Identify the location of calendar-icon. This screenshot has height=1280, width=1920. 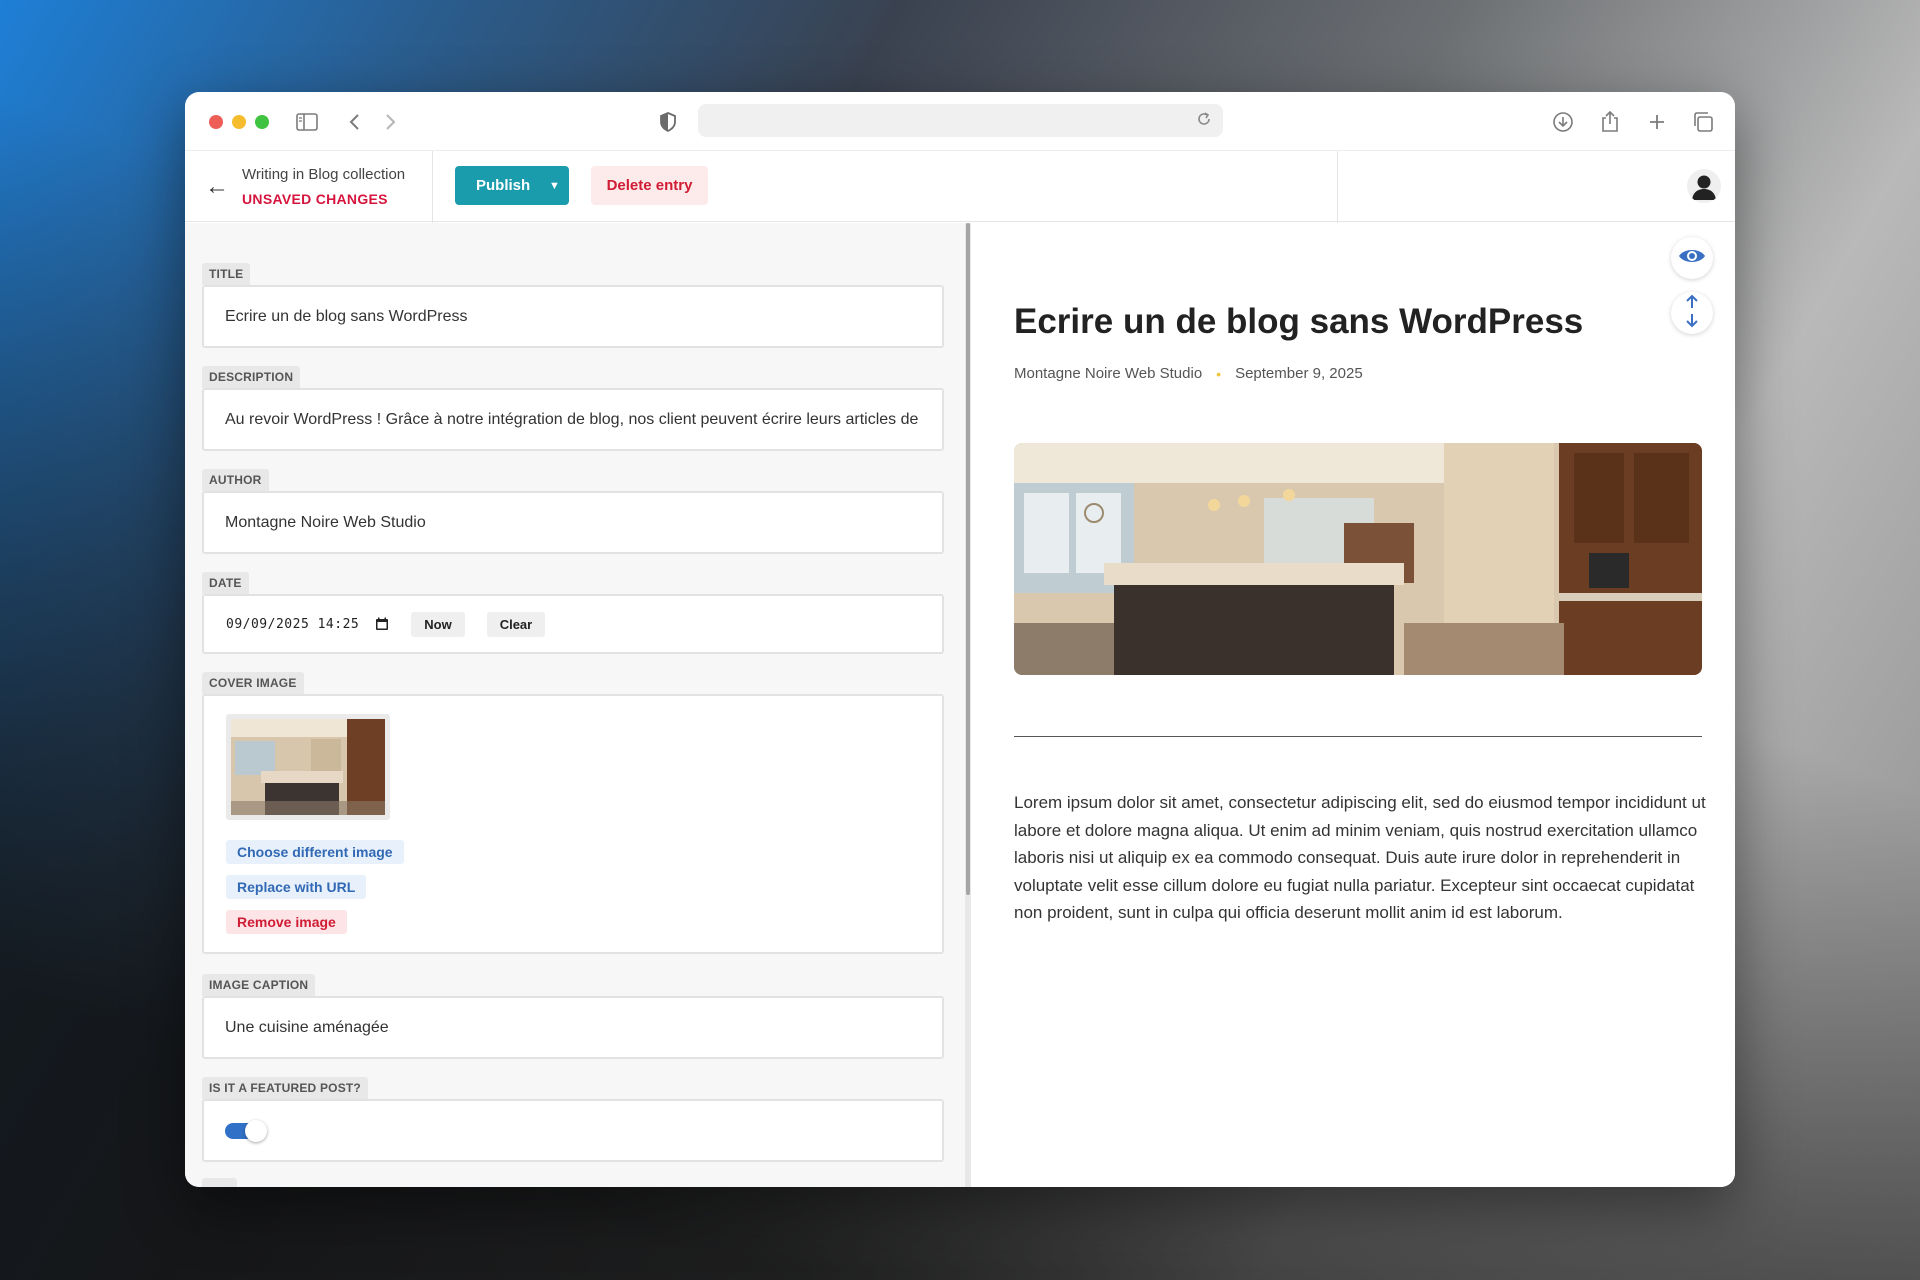
(382, 624).